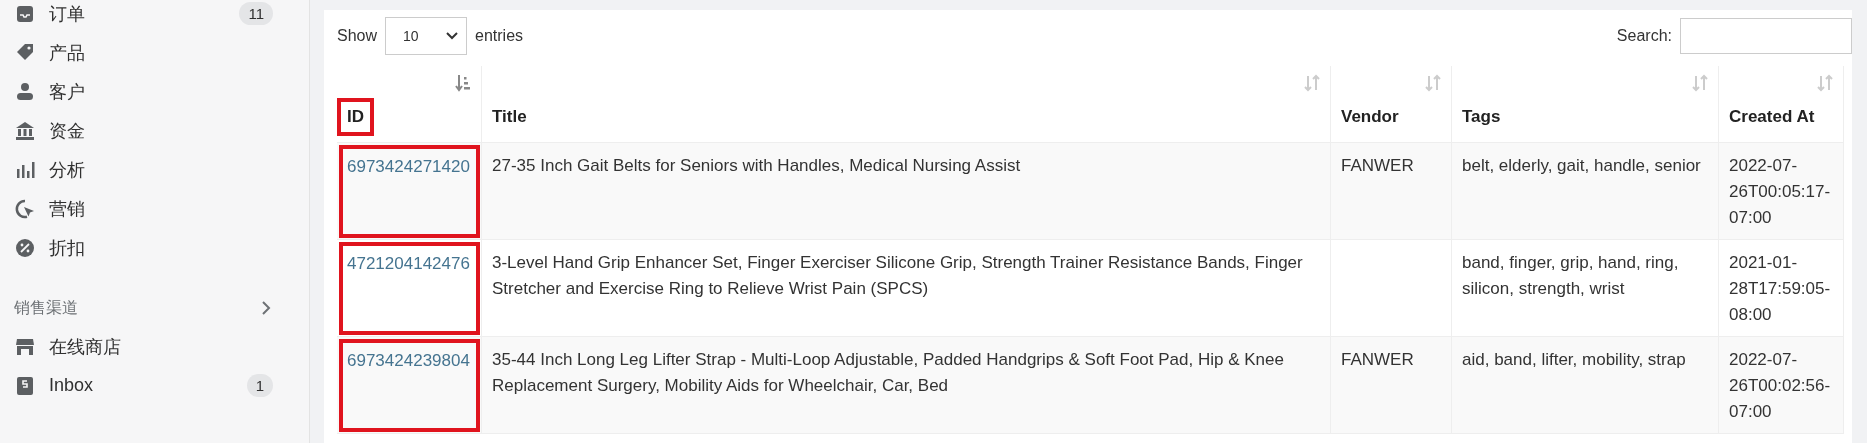 Image resolution: width=1867 pixels, height=443 pixels. Describe the element at coordinates (161, 346) in the screenshot. I see `nav-item: 在线商店` at that location.